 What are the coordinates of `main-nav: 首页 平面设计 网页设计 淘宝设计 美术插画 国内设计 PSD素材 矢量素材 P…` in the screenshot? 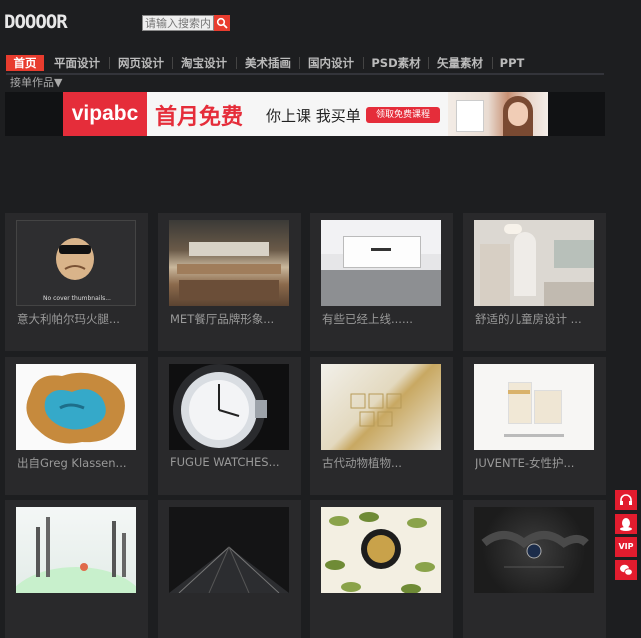 It's located at (305, 65).